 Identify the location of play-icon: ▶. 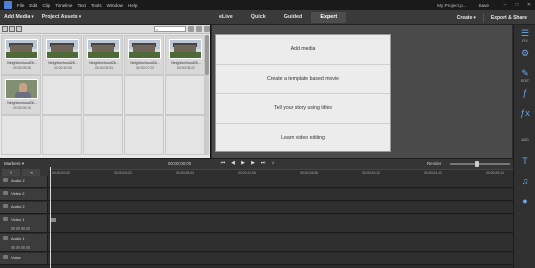
(243, 163).